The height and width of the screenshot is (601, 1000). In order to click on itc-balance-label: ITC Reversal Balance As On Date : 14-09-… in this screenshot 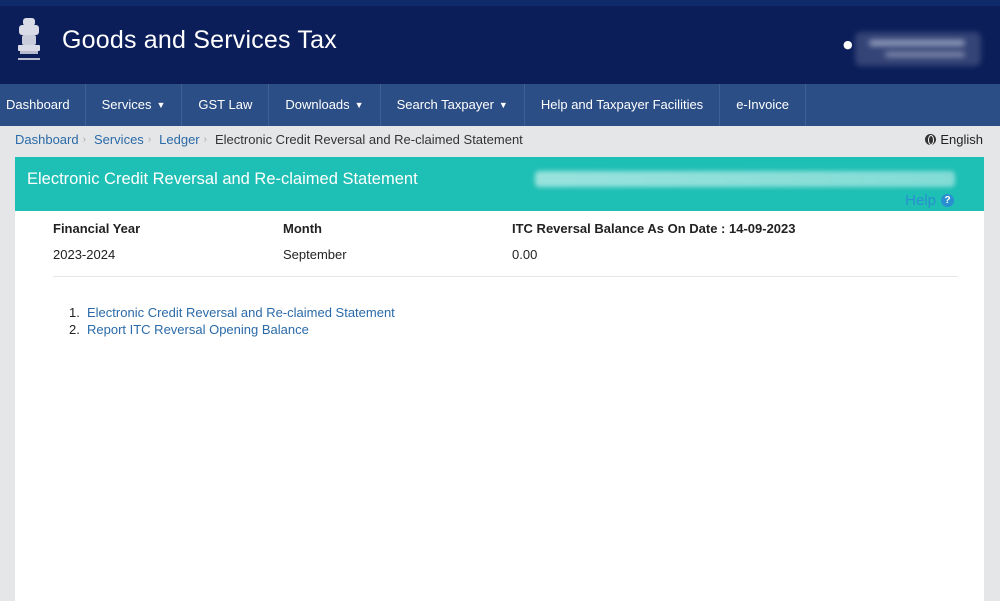, I will do `click(654, 228)`.